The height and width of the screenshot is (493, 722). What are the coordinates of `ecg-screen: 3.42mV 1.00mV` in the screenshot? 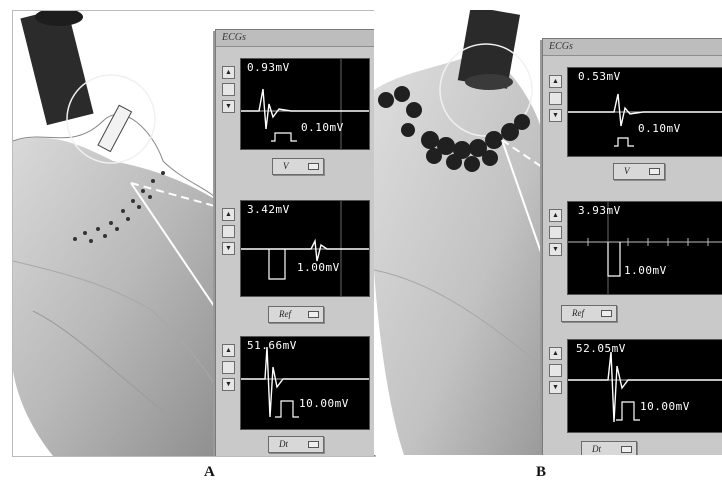 It's located at (305, 248).